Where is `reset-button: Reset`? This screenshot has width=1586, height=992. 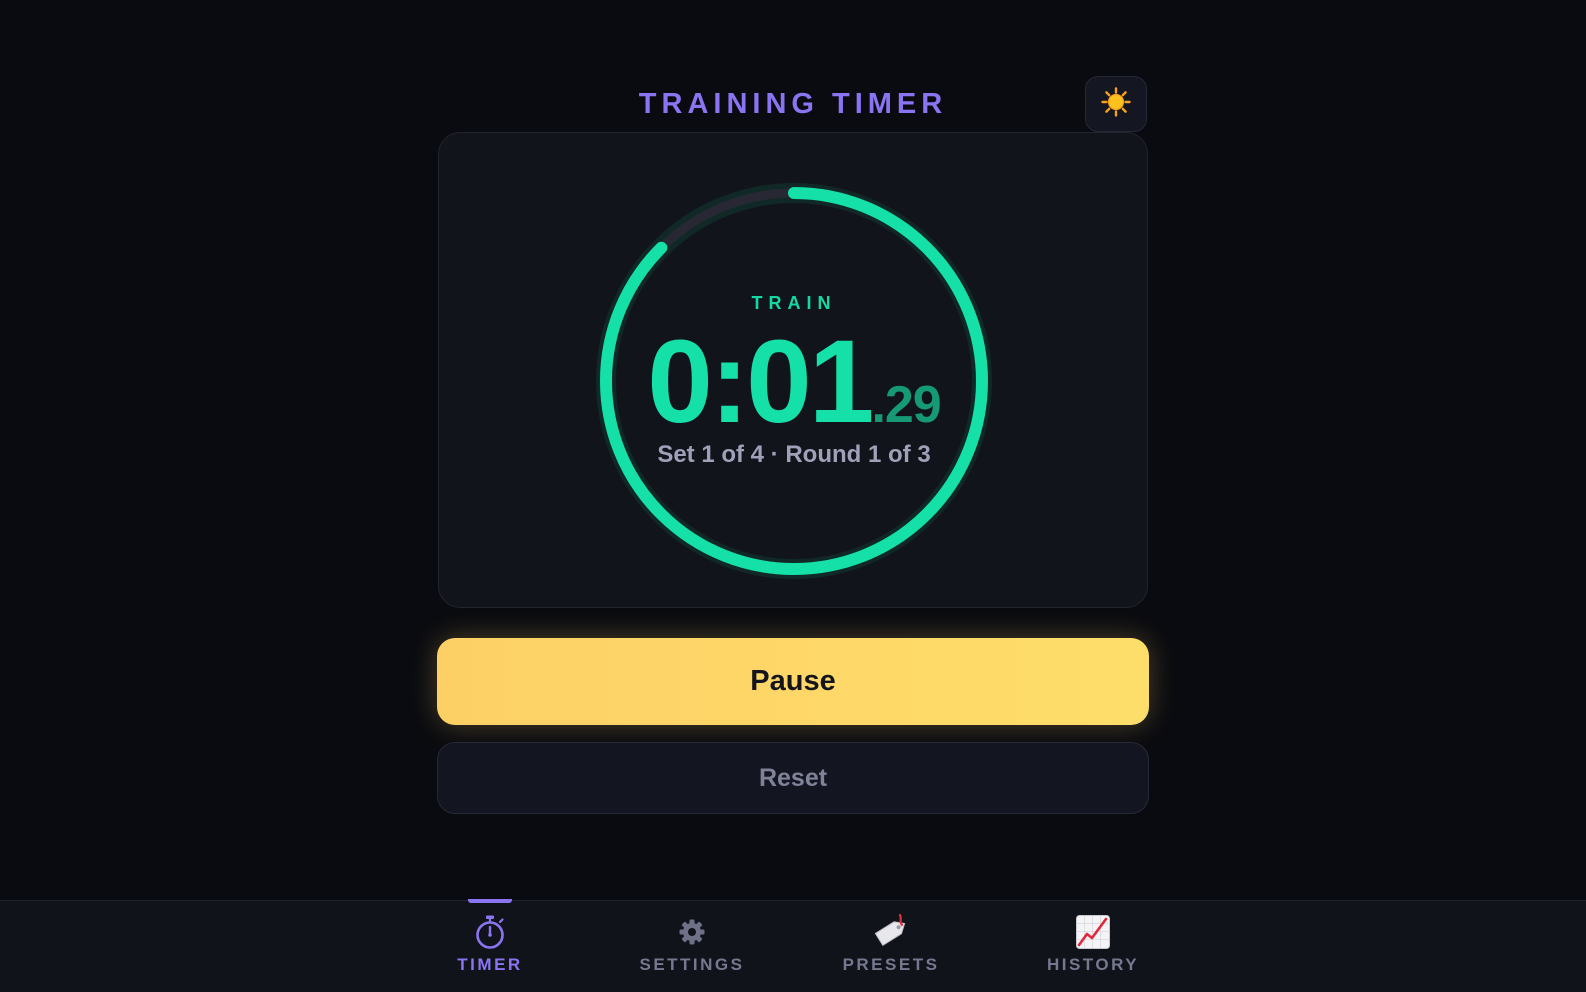 reset-button: Reset is located at coordinates (793, 778).